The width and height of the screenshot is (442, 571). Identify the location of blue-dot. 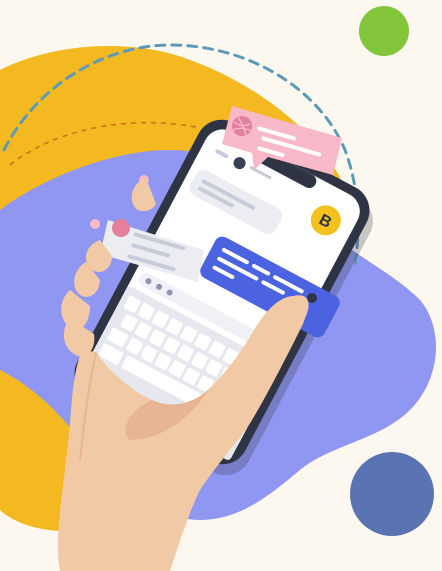
(392, 494).